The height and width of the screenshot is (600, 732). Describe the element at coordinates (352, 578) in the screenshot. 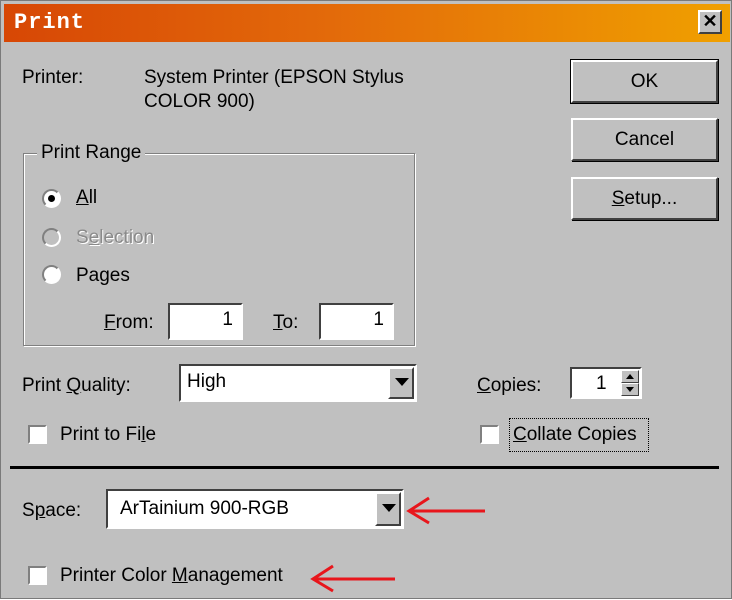

I see `red-arrow-color-management` at that location.